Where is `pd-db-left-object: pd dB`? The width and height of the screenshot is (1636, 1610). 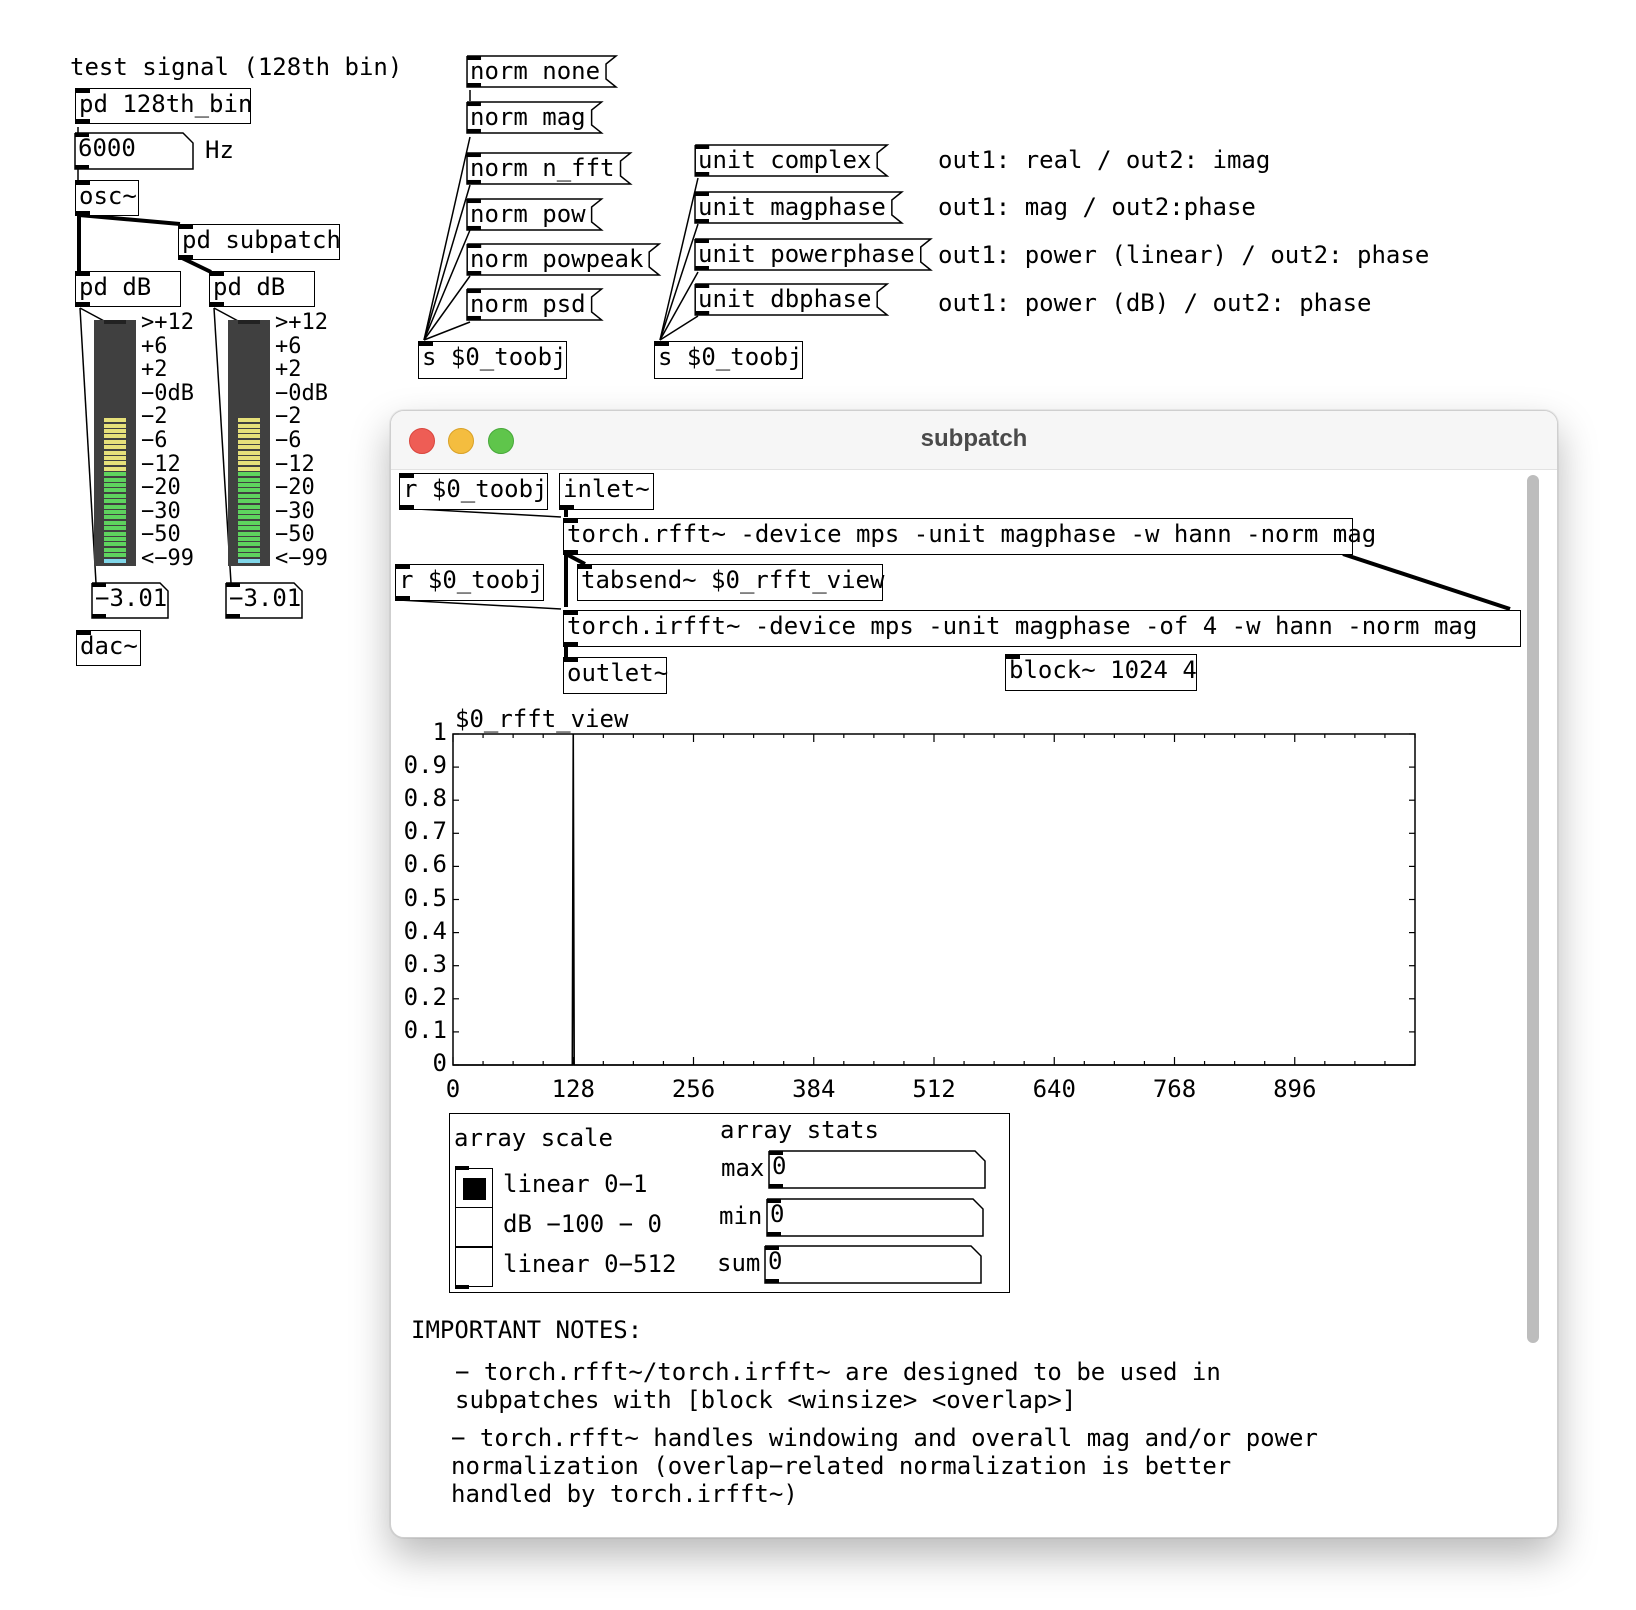 pd-db-left-object: pd dB is located at coordinates (128, 289).